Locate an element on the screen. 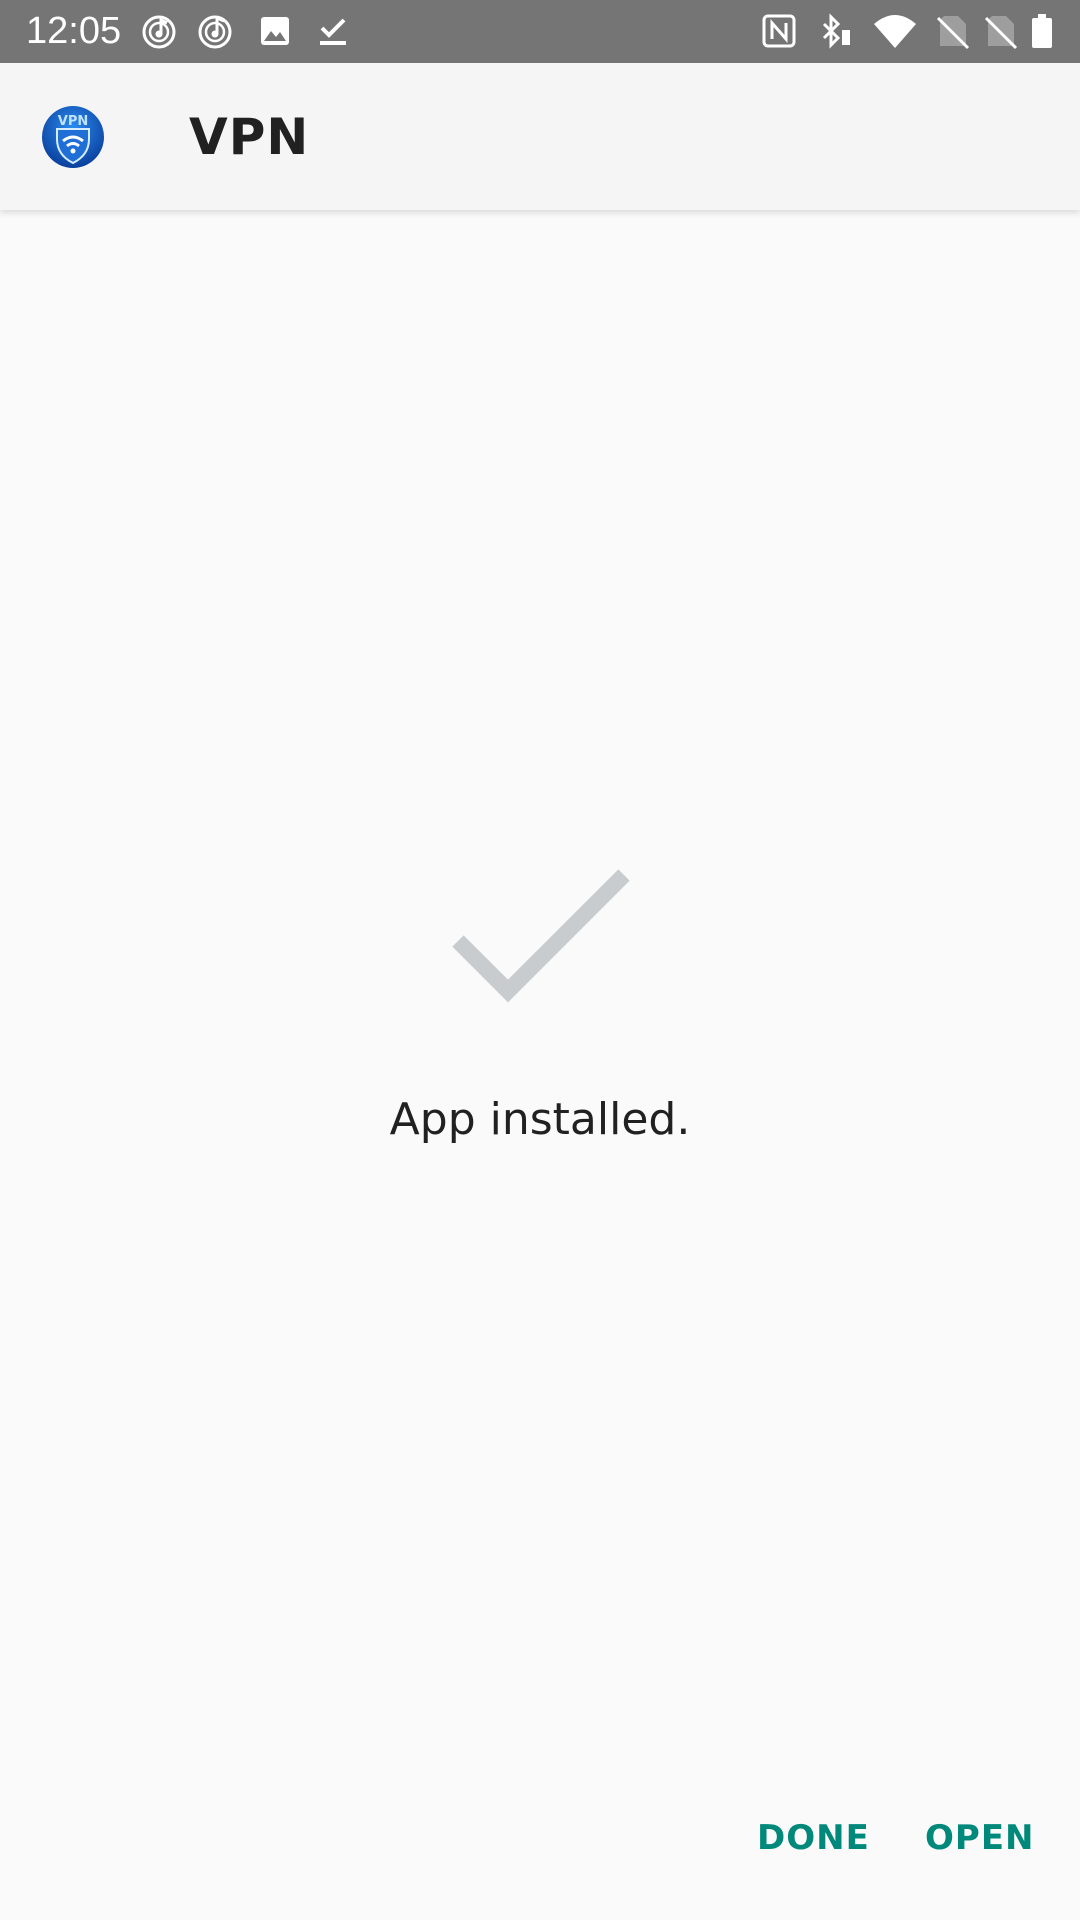 The image size is (1080, 1920). download-done-icon is located at coordinates (333, 31).